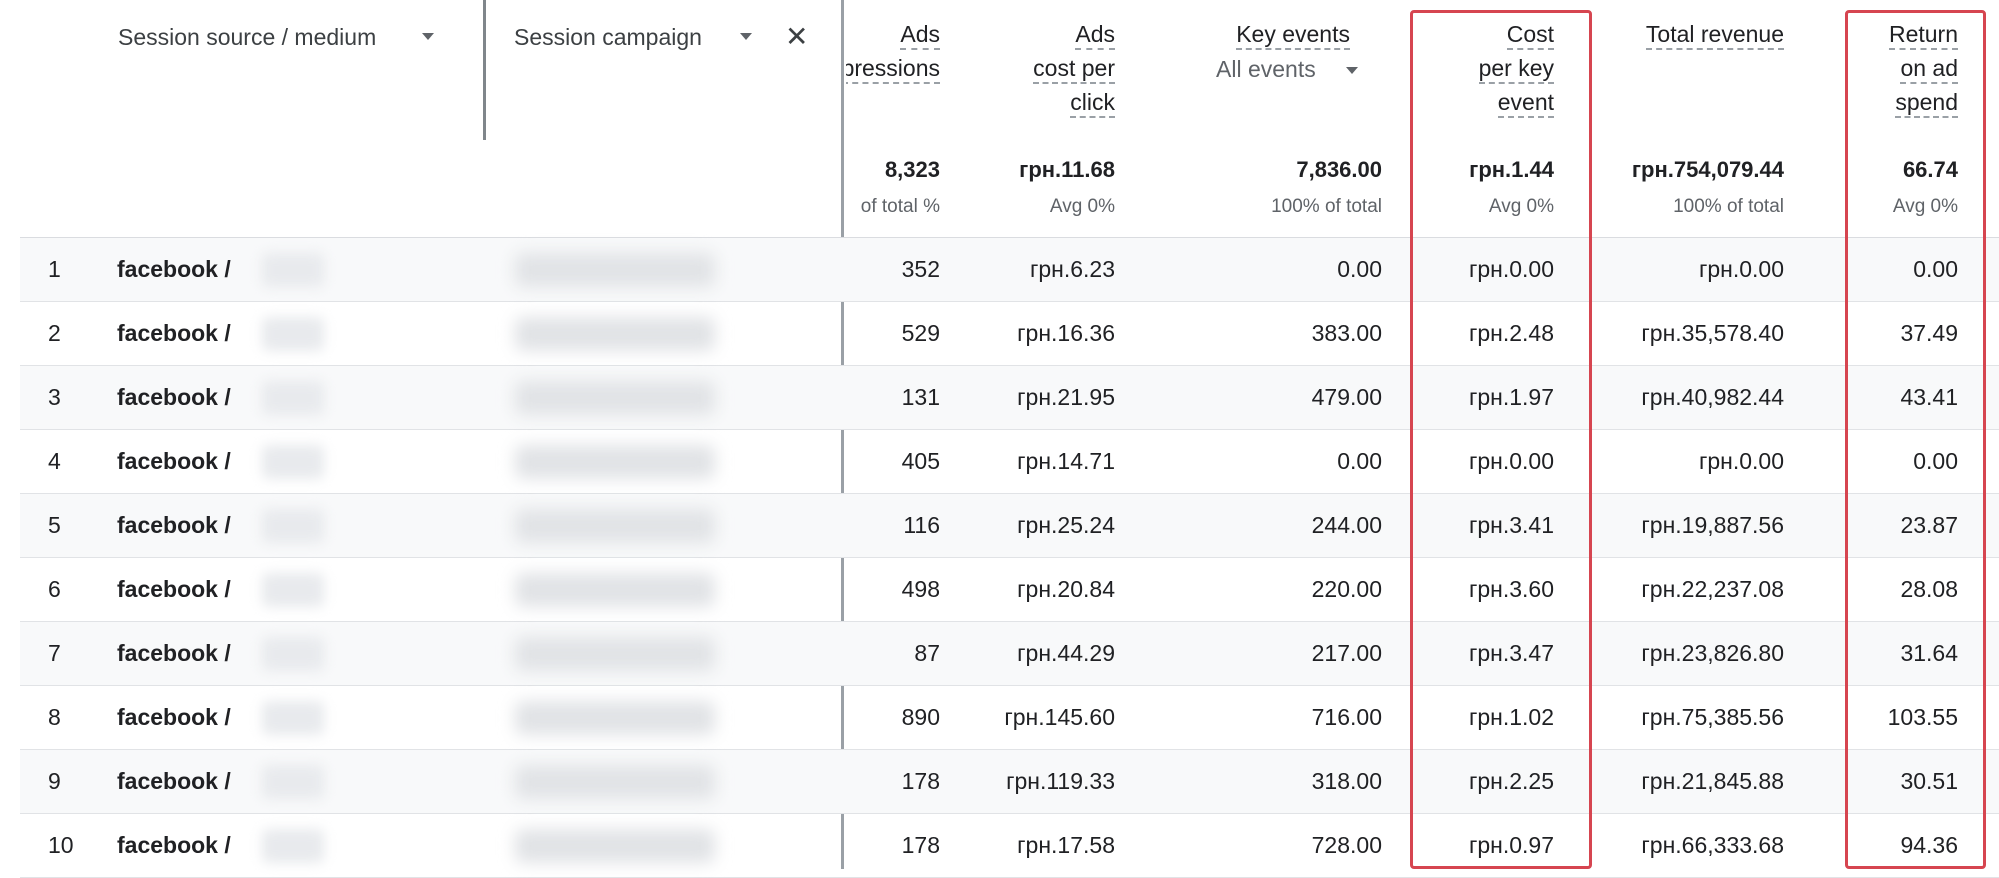  Describe the element at coordinates (893, 51) in the screenshot. I see `header-impressions: Ads pressions` at that location.